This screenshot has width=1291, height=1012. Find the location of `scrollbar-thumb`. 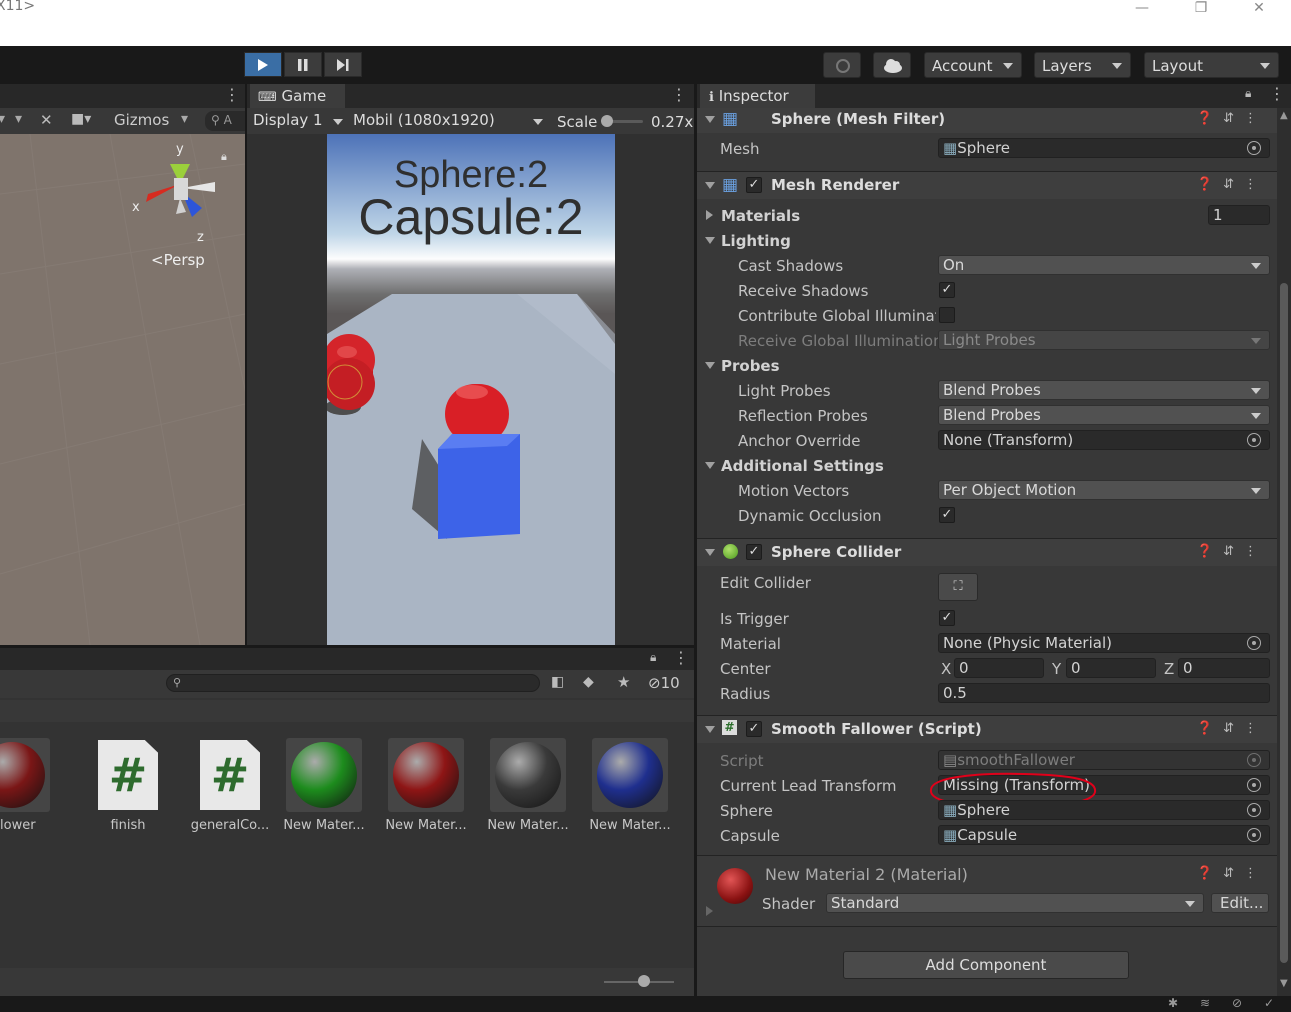

scrollbar-thumb is located at coordinates (1284, 623).